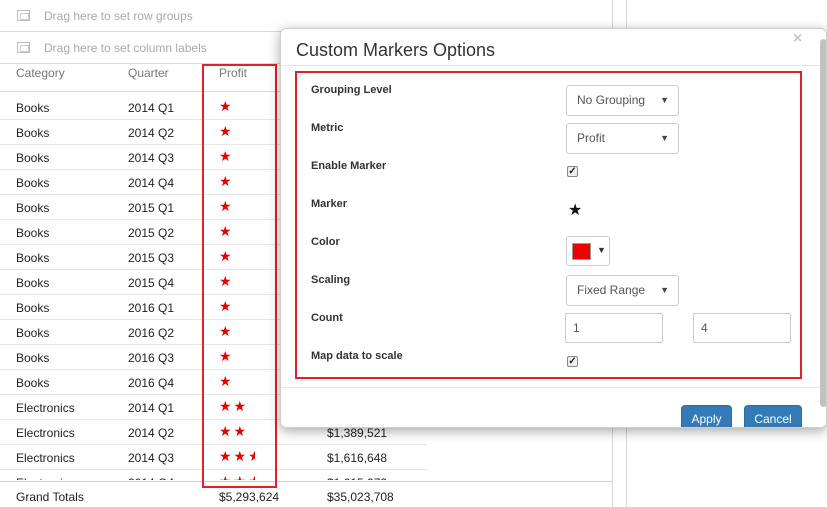  I want to click on grouping-level-label: Grouping Level, so click(351, 90).